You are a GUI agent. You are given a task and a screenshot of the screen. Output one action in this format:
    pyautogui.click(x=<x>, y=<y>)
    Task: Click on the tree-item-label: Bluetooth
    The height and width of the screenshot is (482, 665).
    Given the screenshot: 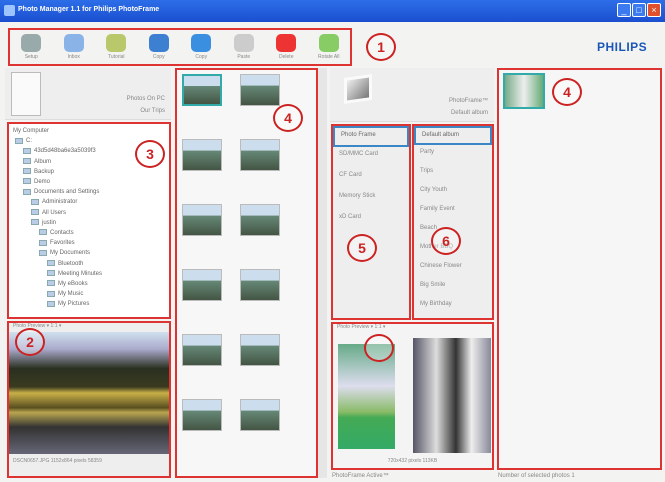 What is the action you would take?
    pyautogui.click(x=71, y=263)
    